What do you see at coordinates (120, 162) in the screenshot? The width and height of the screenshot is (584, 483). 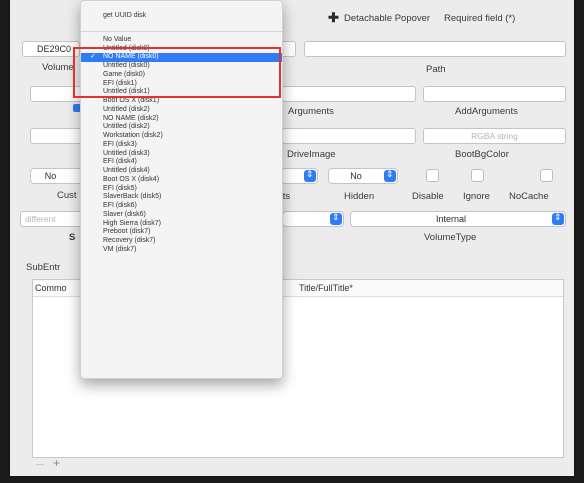 I see `menu-item-label: EFI (disk4)` at bounding box center [120, 162].